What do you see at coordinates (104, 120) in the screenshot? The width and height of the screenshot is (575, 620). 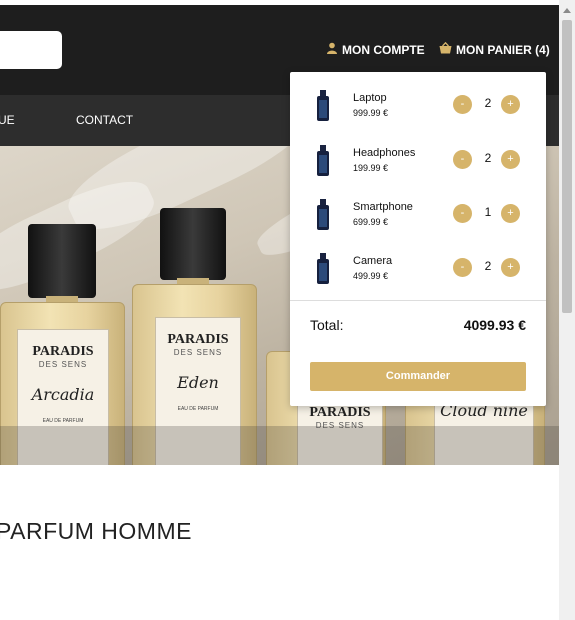 I see `nav-item-contact: CONTACT` at bounding box center [104, 120].